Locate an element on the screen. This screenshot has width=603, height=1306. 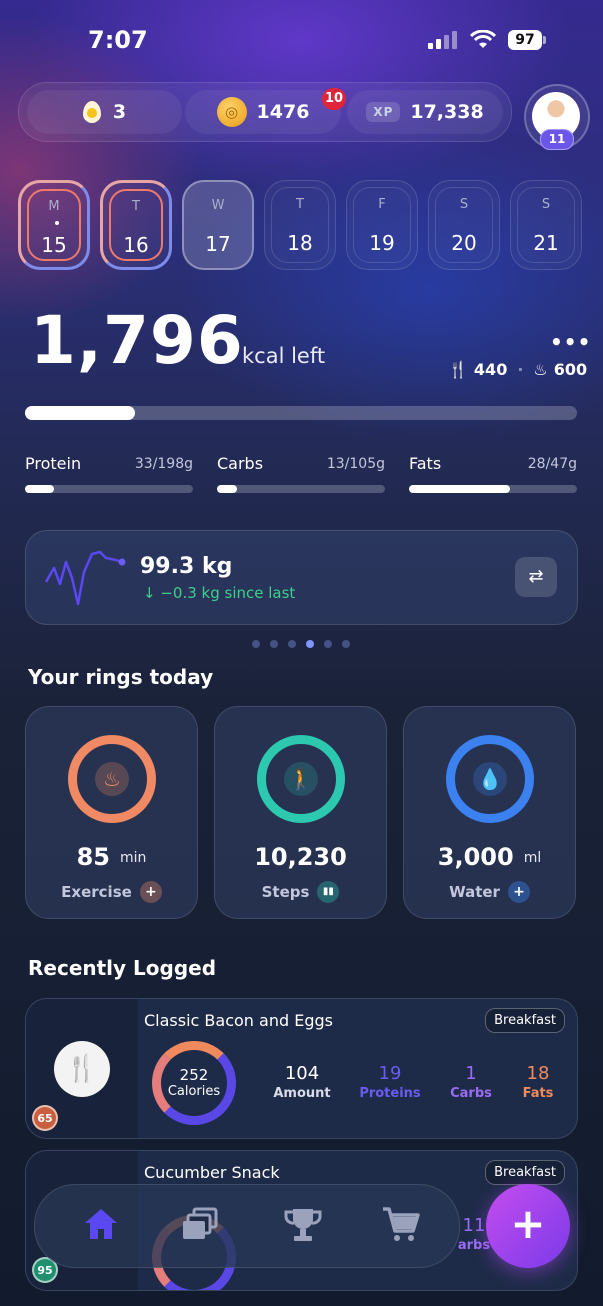
battery-indicator: 97 is located at coordinates (525, 40).